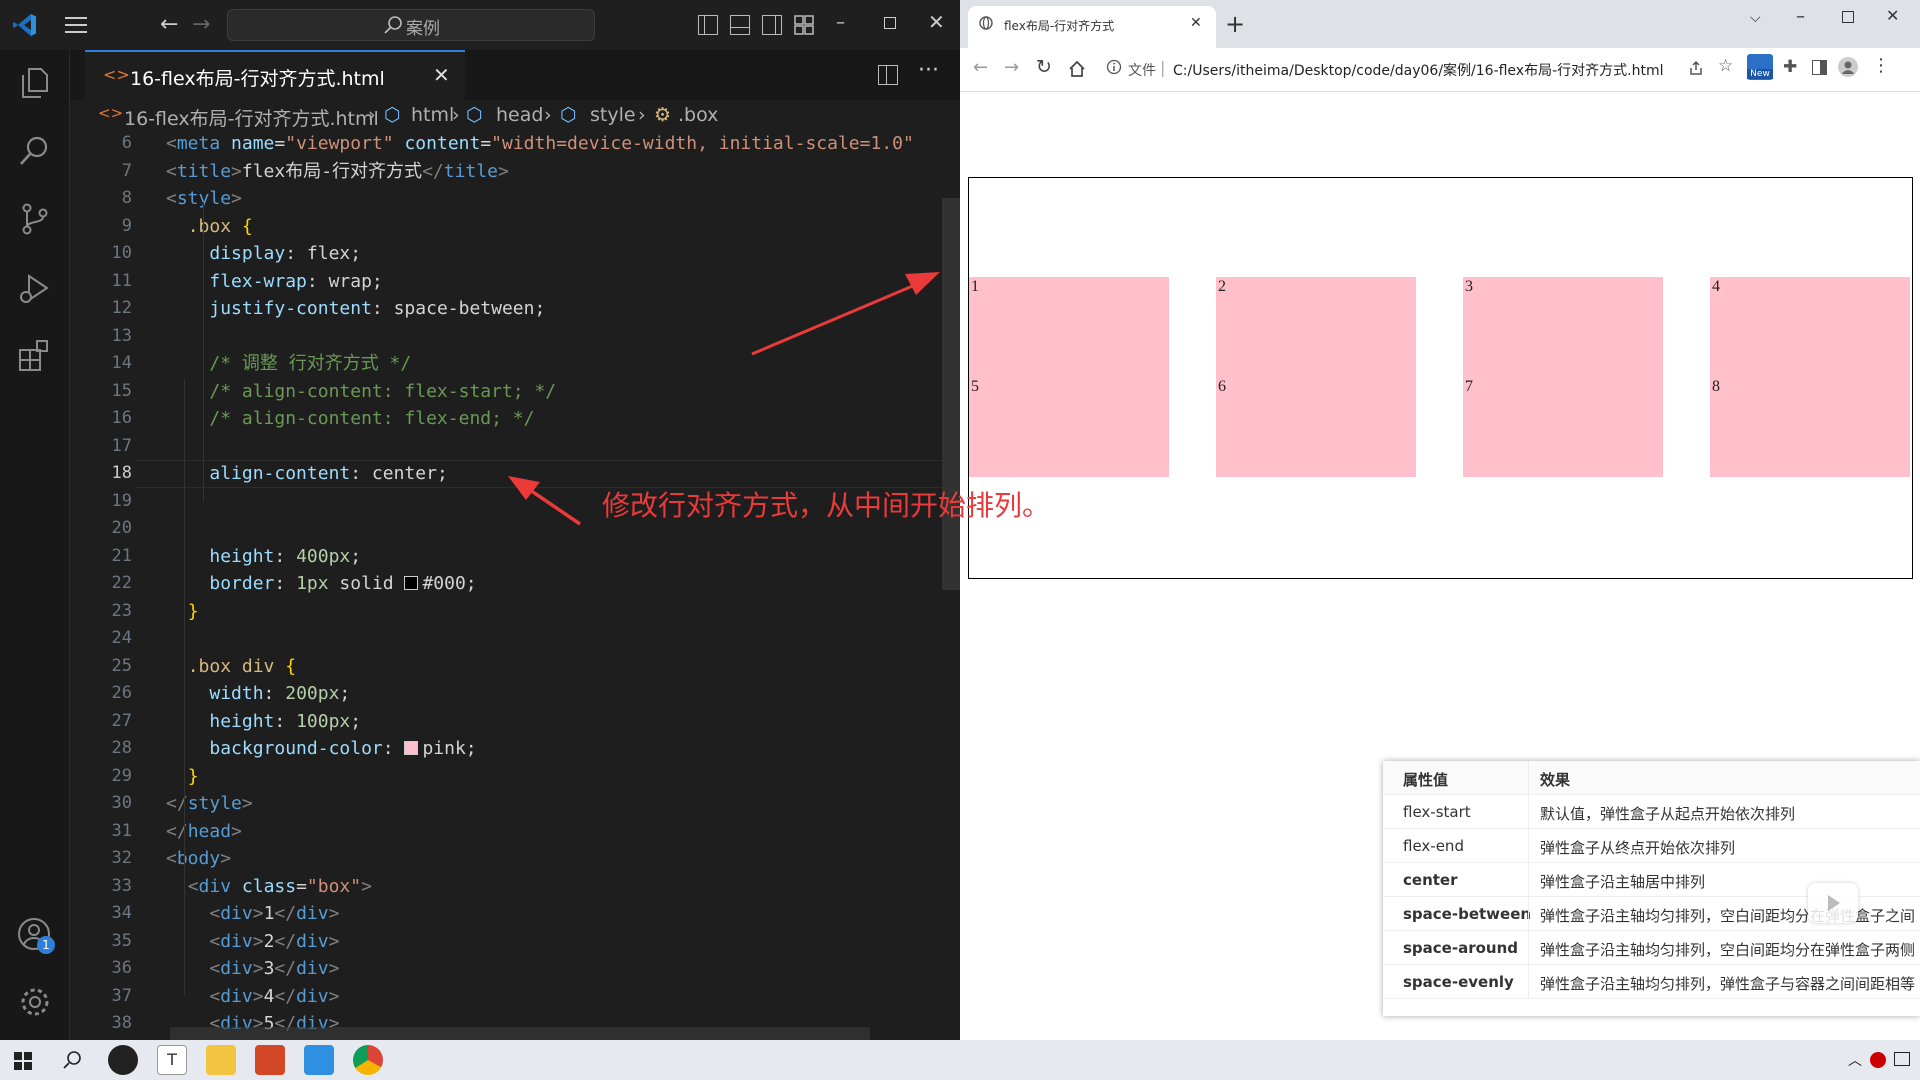 The image size is (1920, 1080). Describe the element at coordinates (23, 1063) in the screenshot. I see `windows-start-icon` at that location.